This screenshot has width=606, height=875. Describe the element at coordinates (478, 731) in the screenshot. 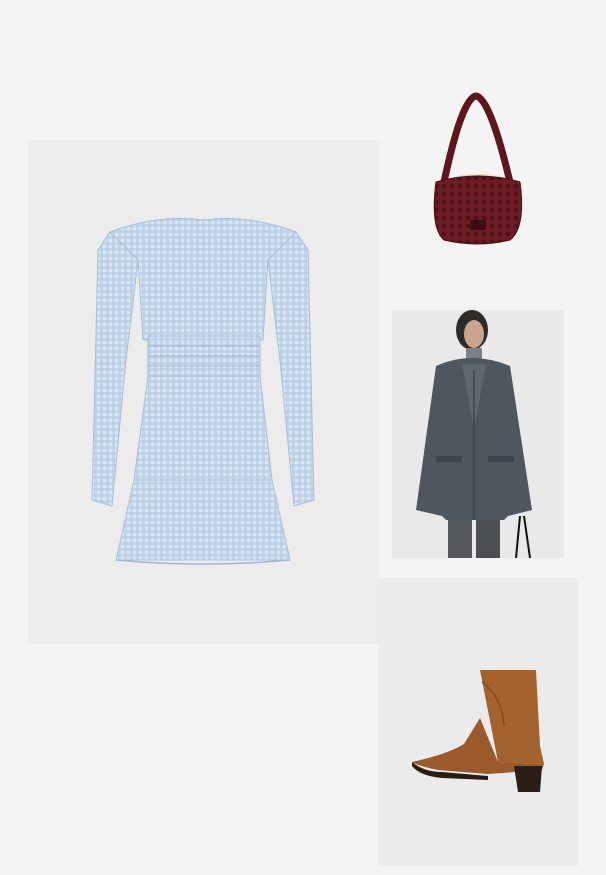

I see `boot-image` at that location.